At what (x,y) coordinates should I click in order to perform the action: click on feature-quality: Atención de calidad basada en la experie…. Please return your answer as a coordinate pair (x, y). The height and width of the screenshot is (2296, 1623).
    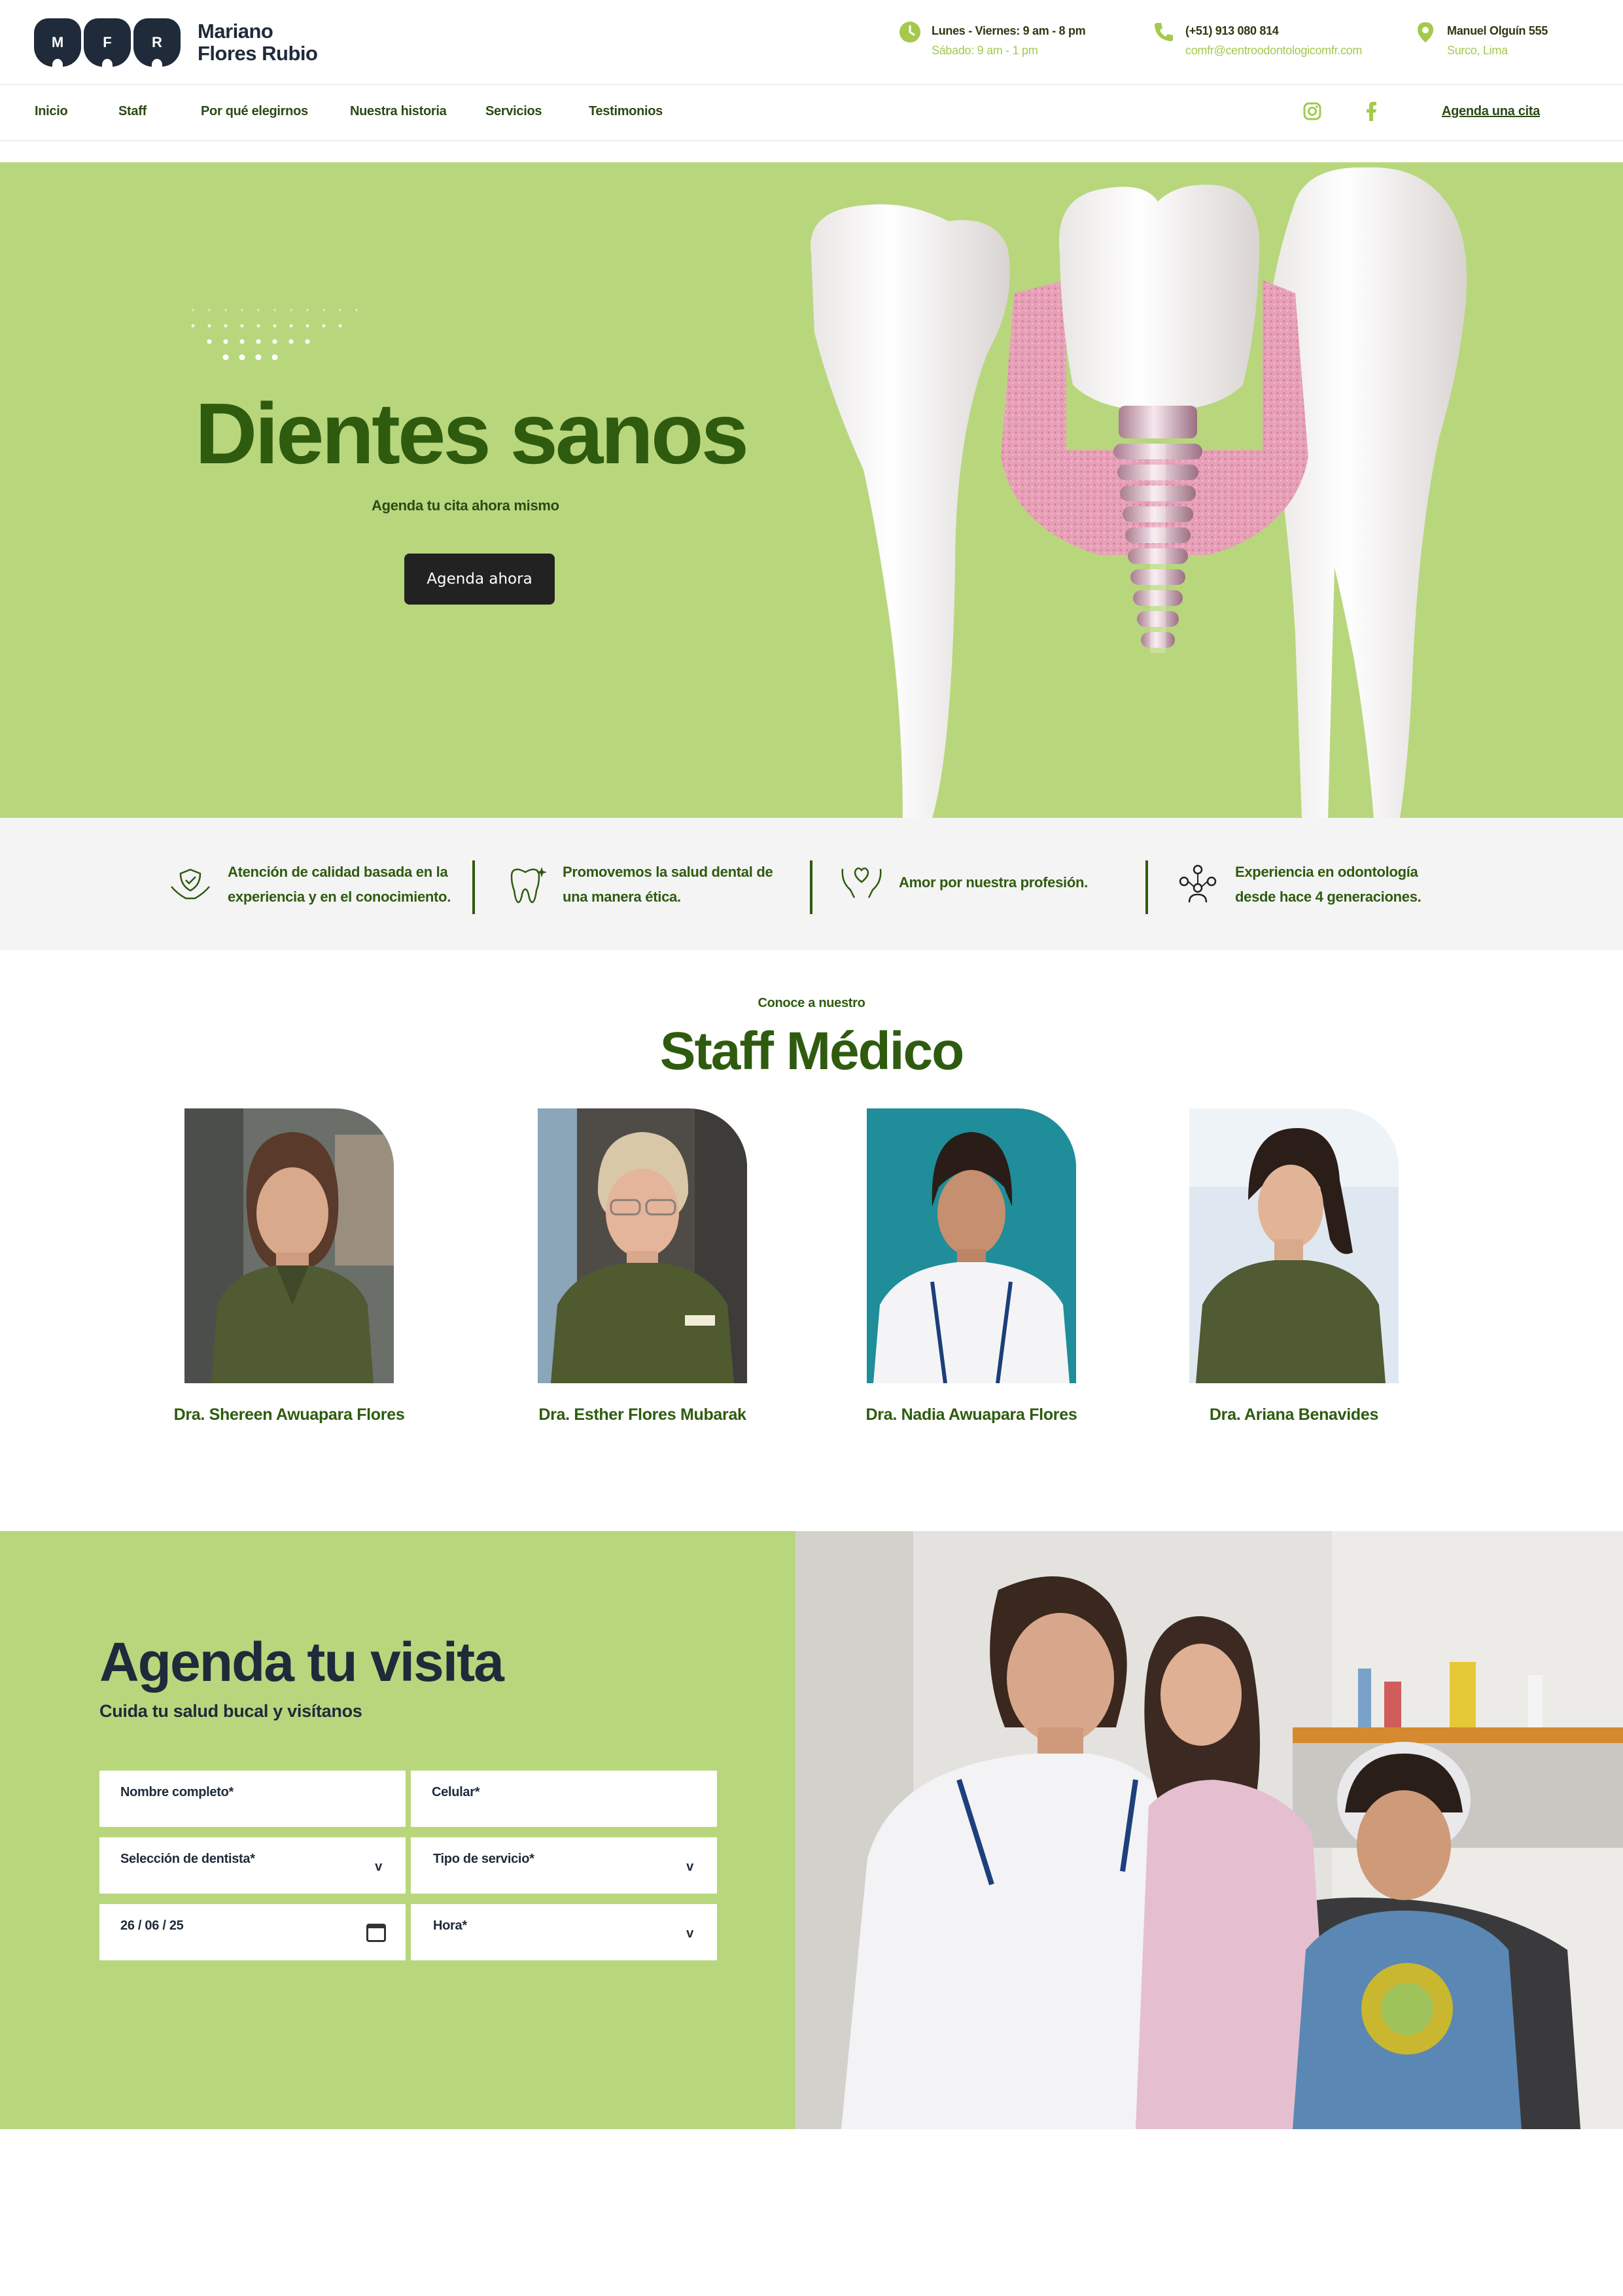
    Looking at the image, I should click on (309, 885).